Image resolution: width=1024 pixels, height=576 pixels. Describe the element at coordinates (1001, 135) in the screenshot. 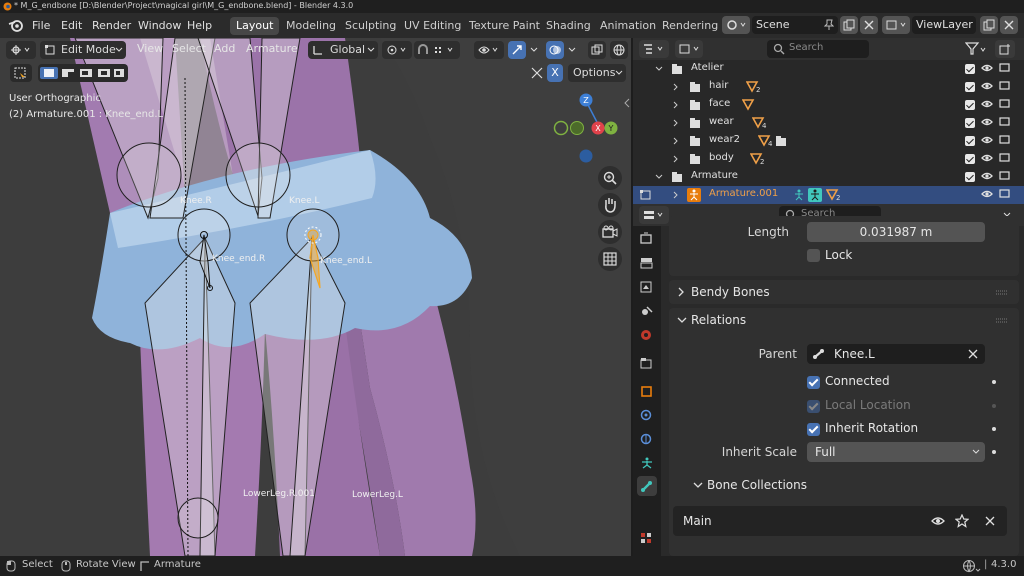

I see `visibility-toggle-column` at that location.